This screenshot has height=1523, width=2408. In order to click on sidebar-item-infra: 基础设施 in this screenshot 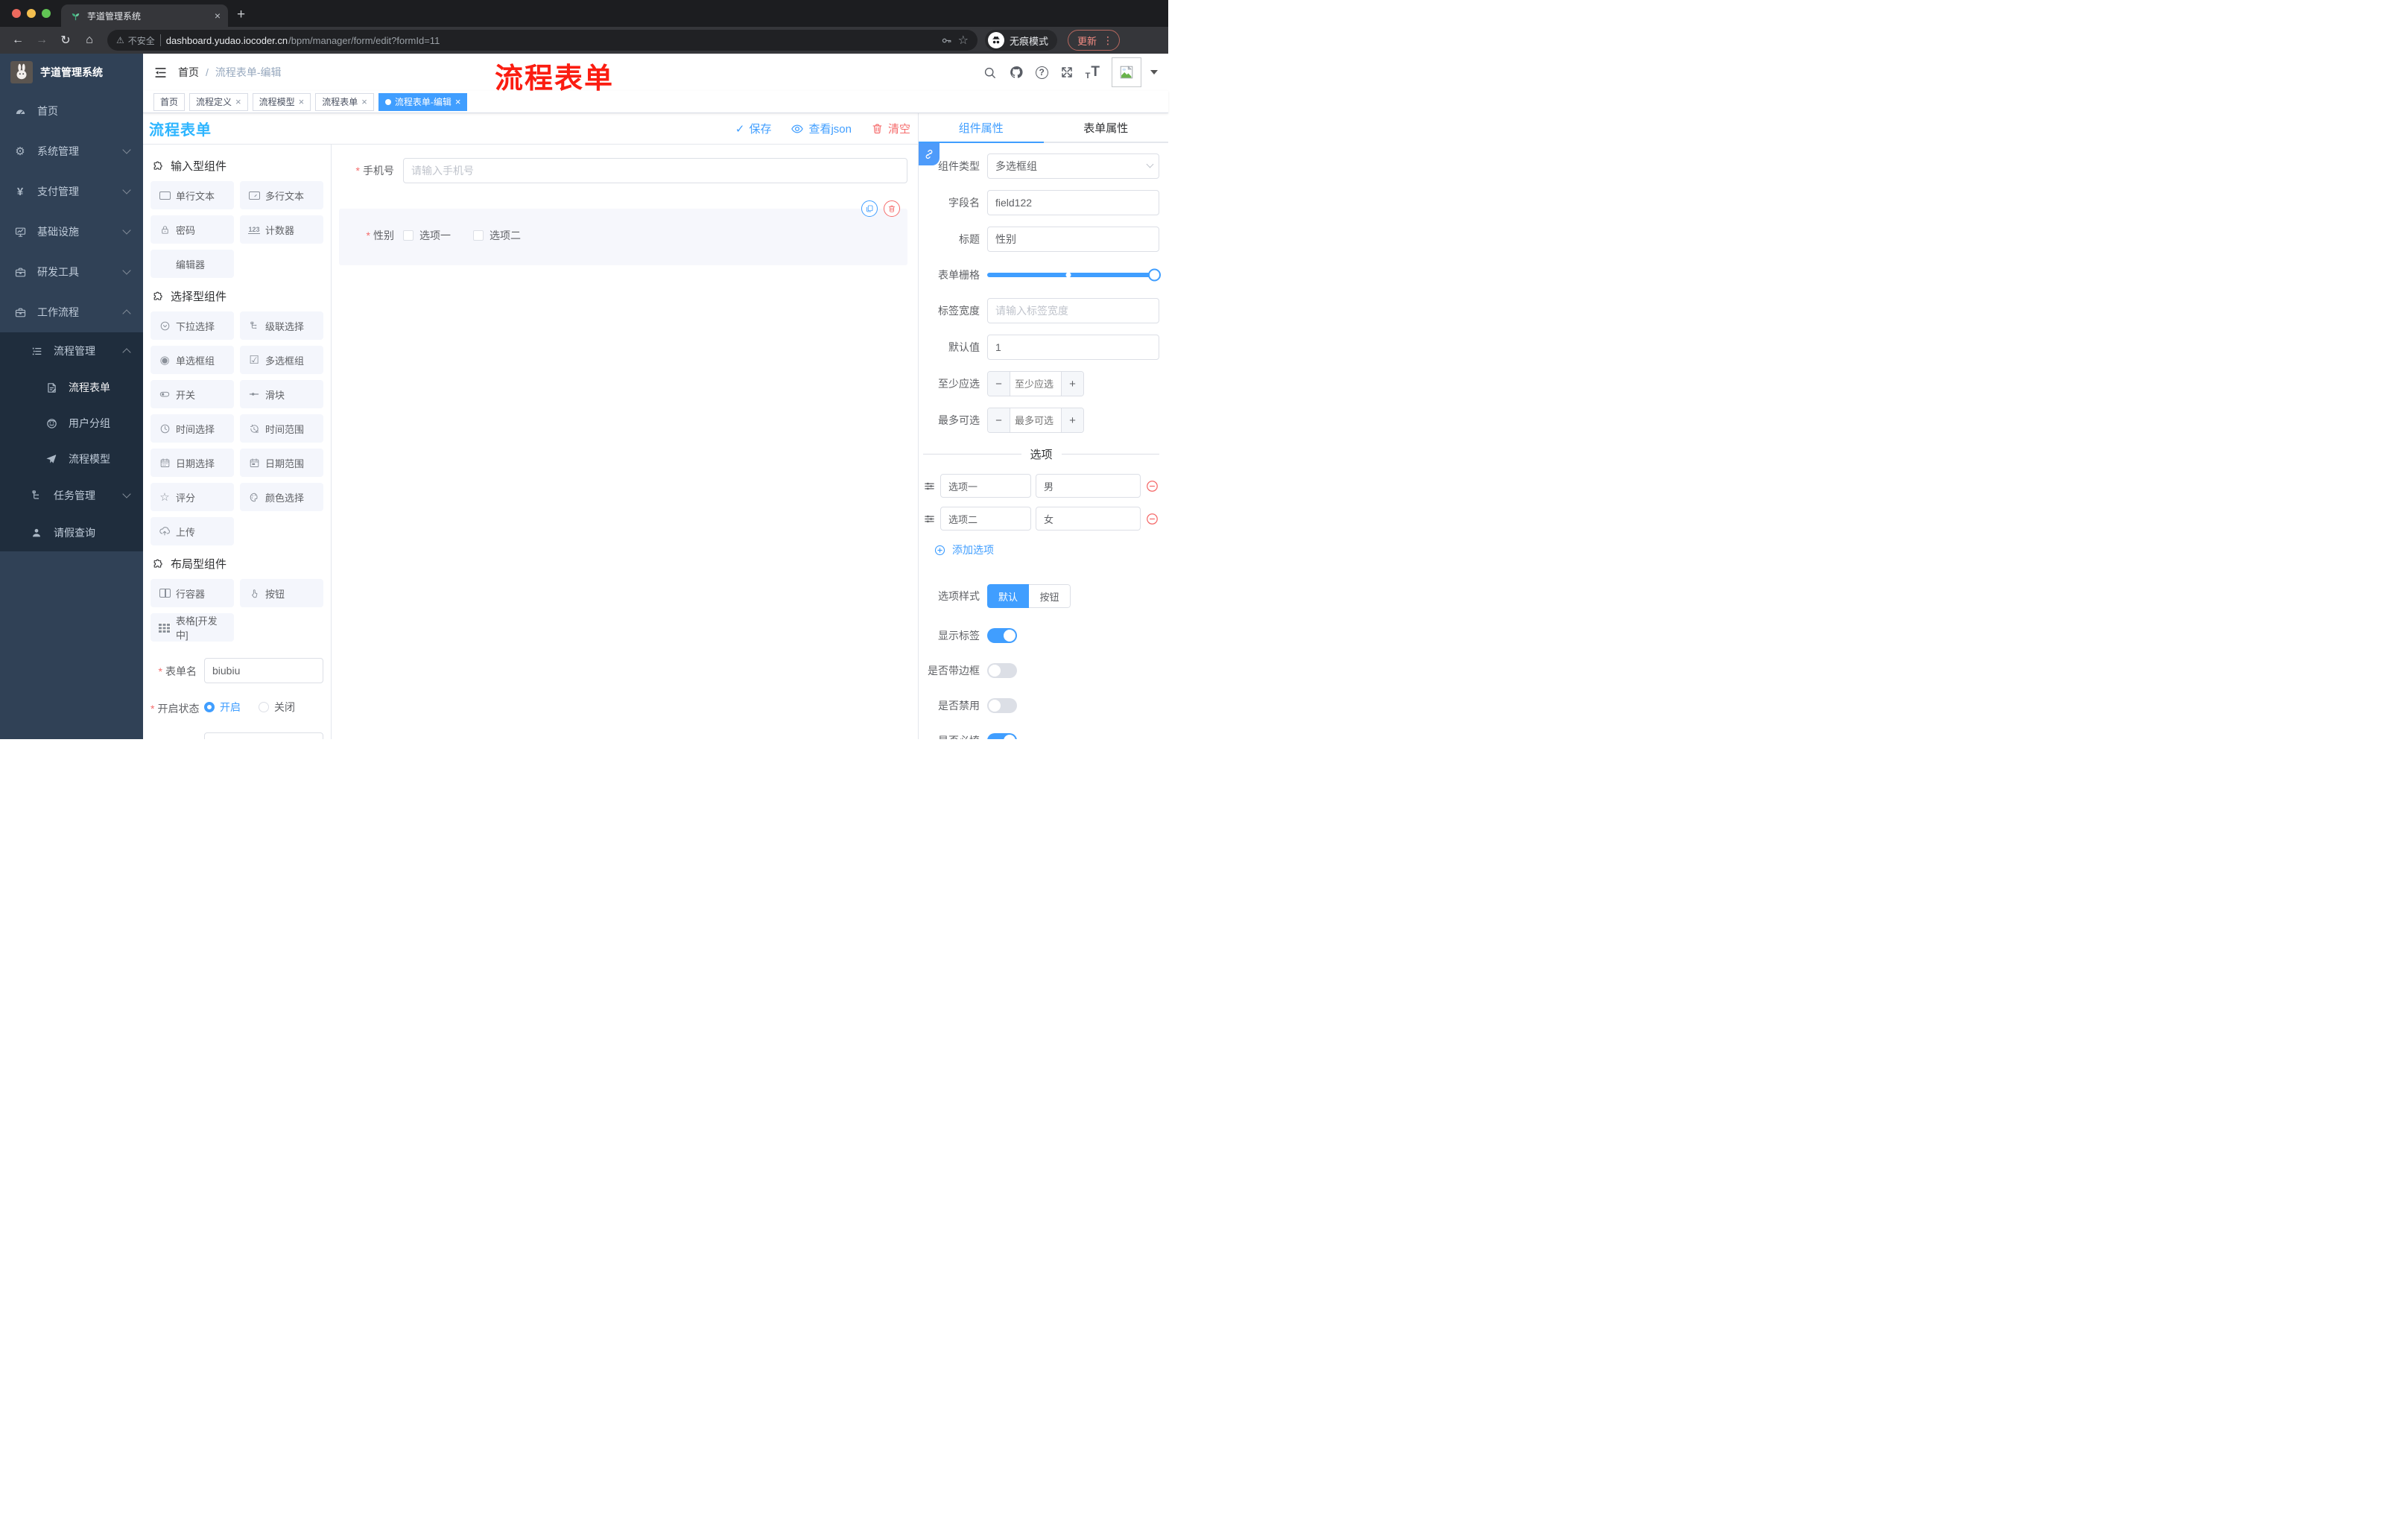, I will do `click(71, 232)`.